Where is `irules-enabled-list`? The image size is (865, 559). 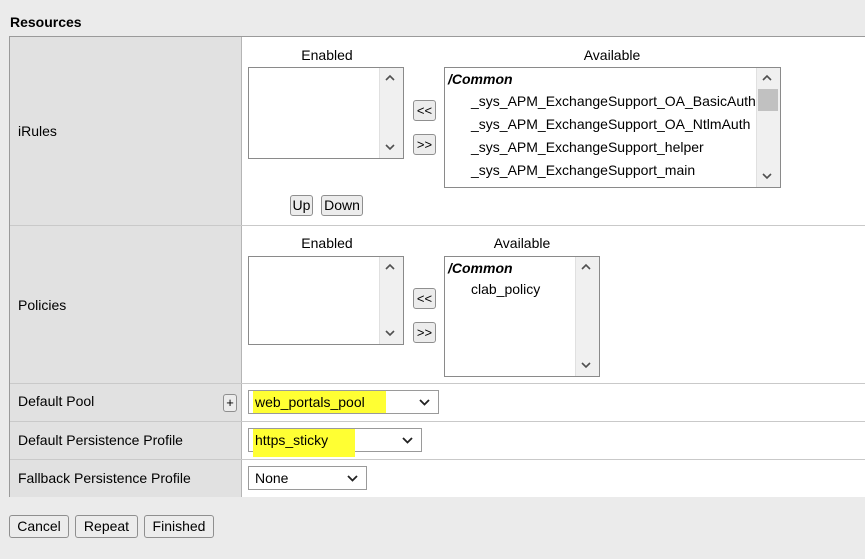
irules-enabled-list is located at coordinates (326, 113).